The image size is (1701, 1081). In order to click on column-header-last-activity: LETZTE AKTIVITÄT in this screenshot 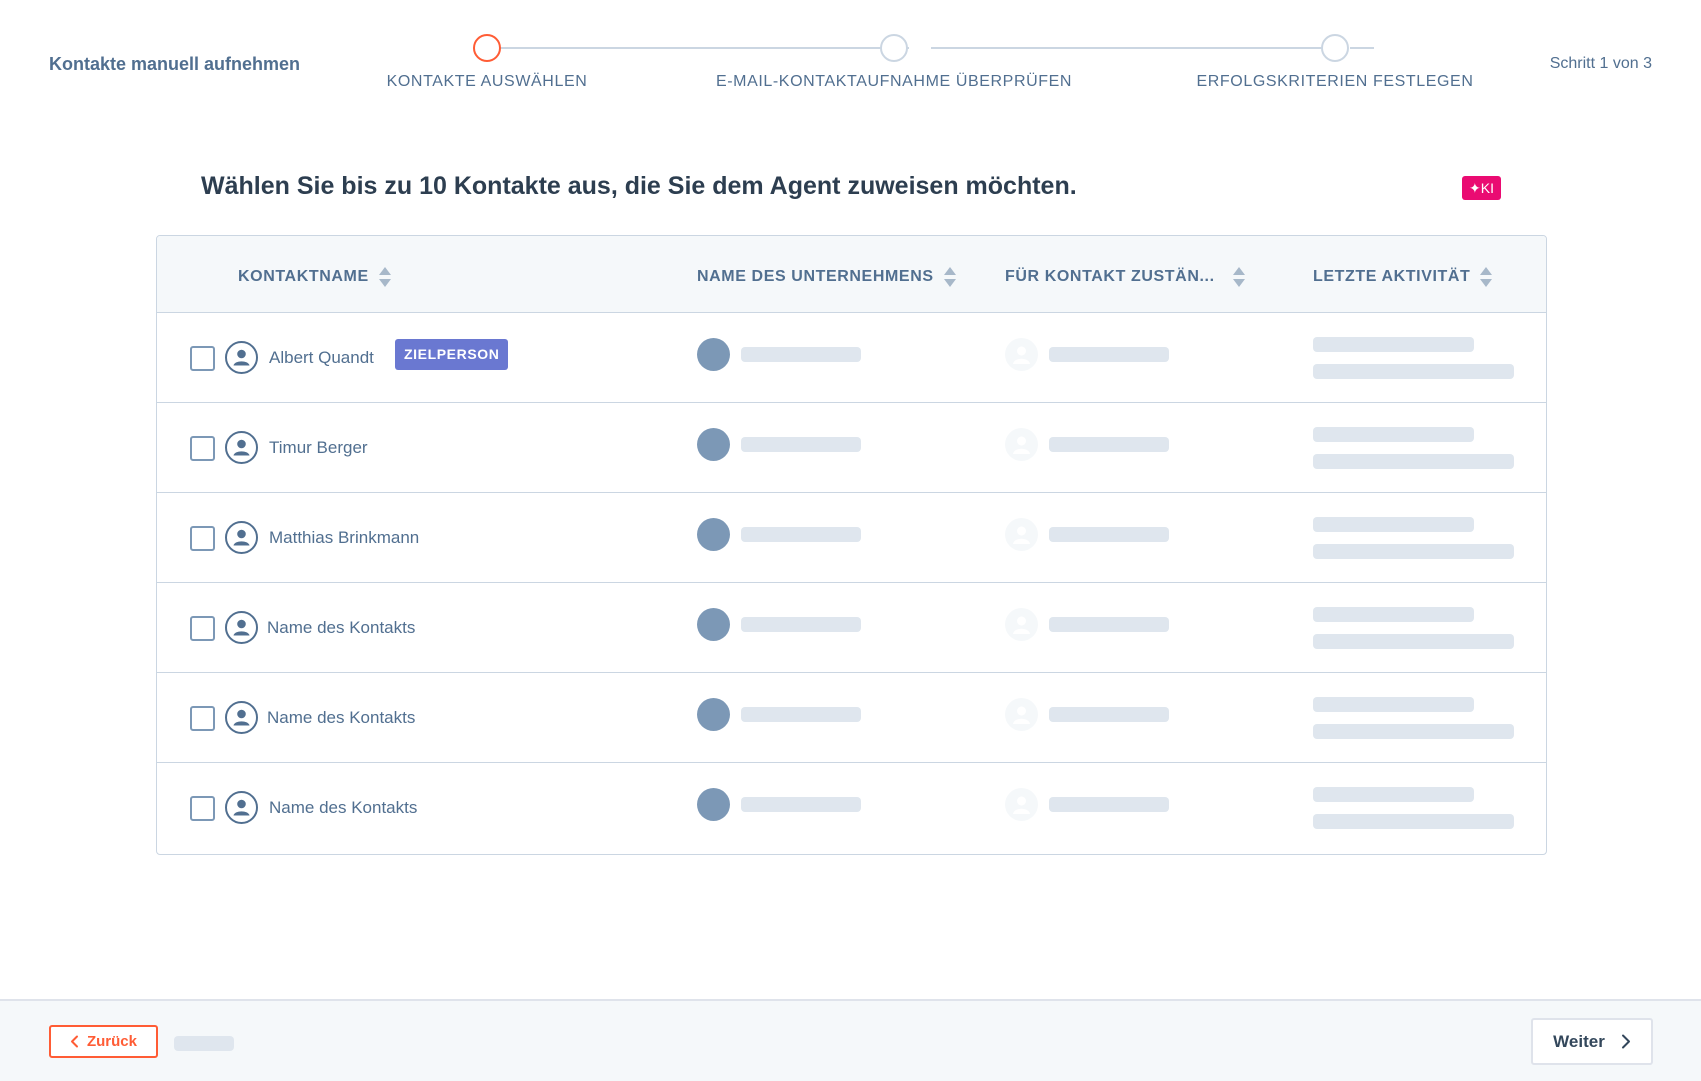, I will do `click(1403, 277)`.